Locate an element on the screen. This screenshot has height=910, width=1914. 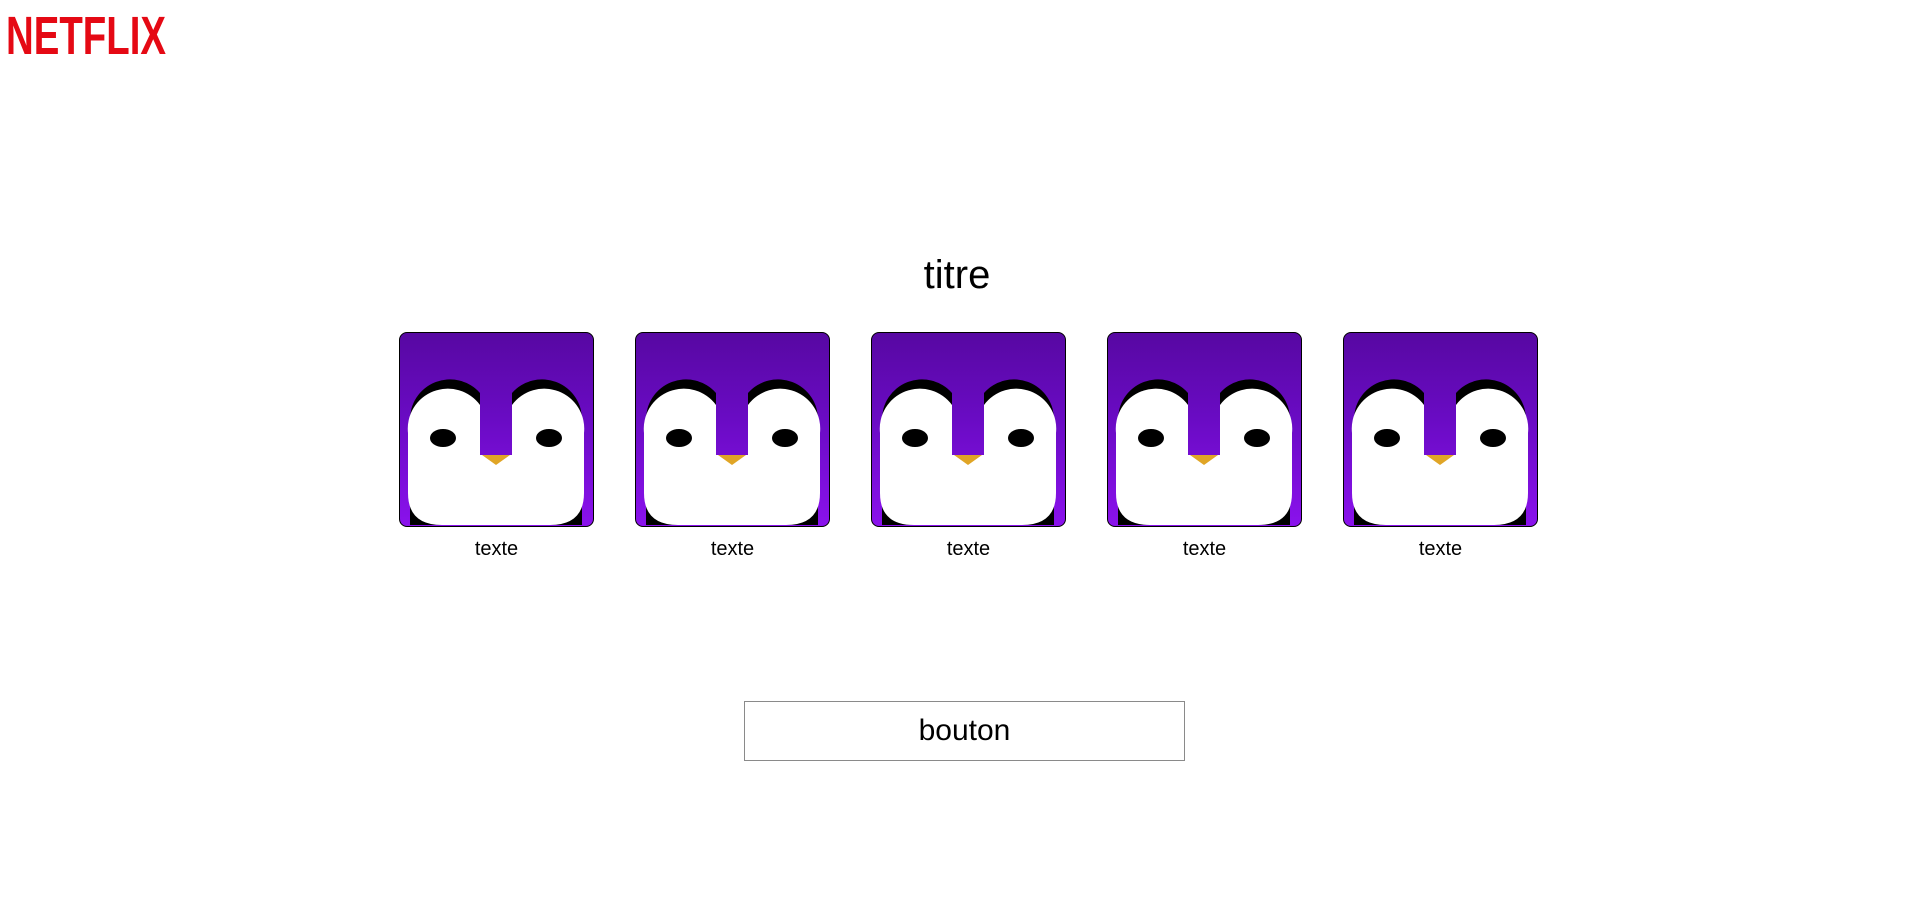
profile-list: texte texte texte texte texte is located at coordinates (968, 446).